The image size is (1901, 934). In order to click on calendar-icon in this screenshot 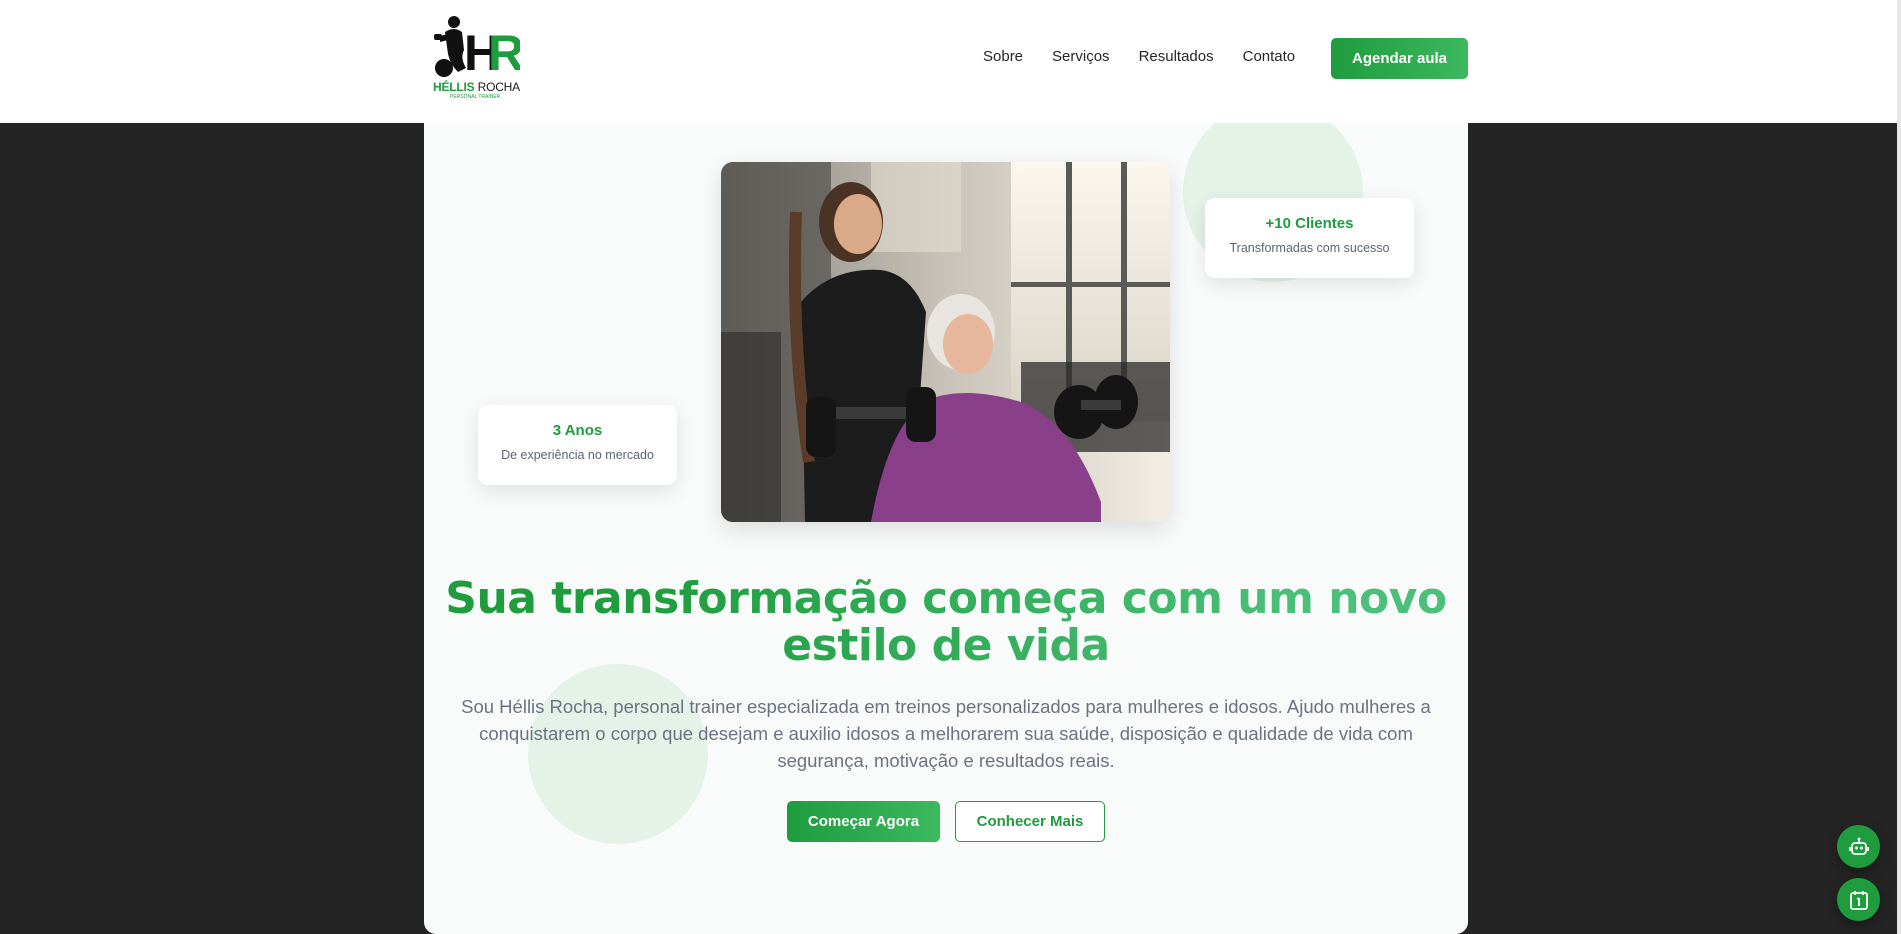, I will do `click(1858, 900)`.